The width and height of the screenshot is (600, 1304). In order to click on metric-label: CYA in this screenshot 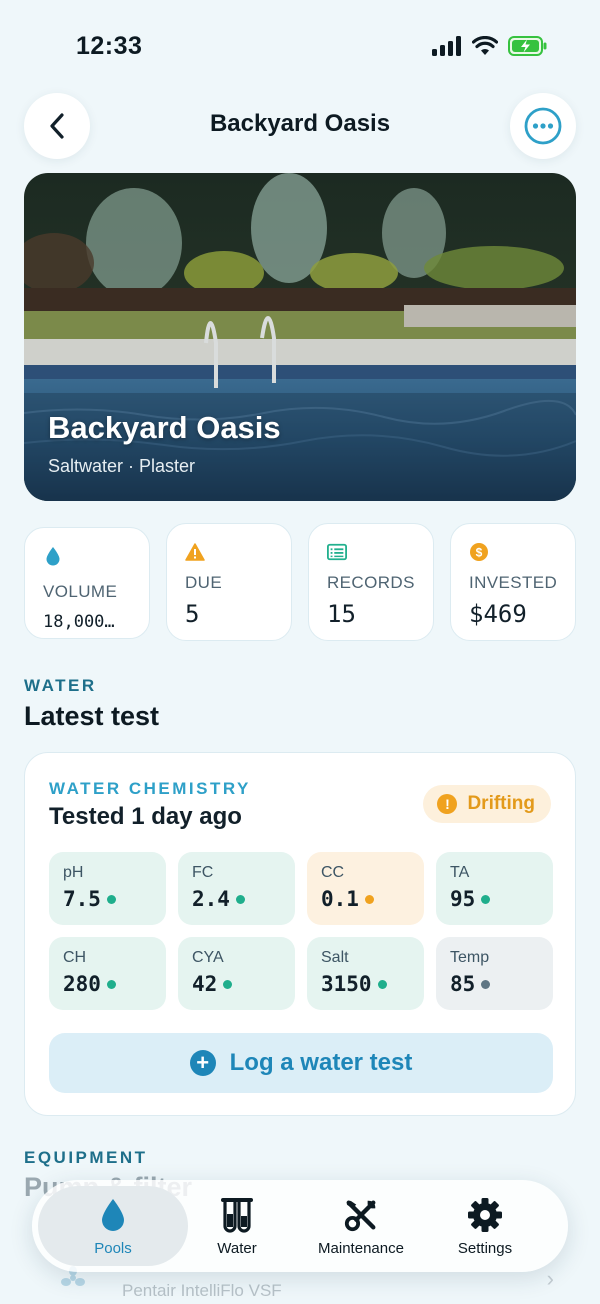, I will do `click(208, 957)`.